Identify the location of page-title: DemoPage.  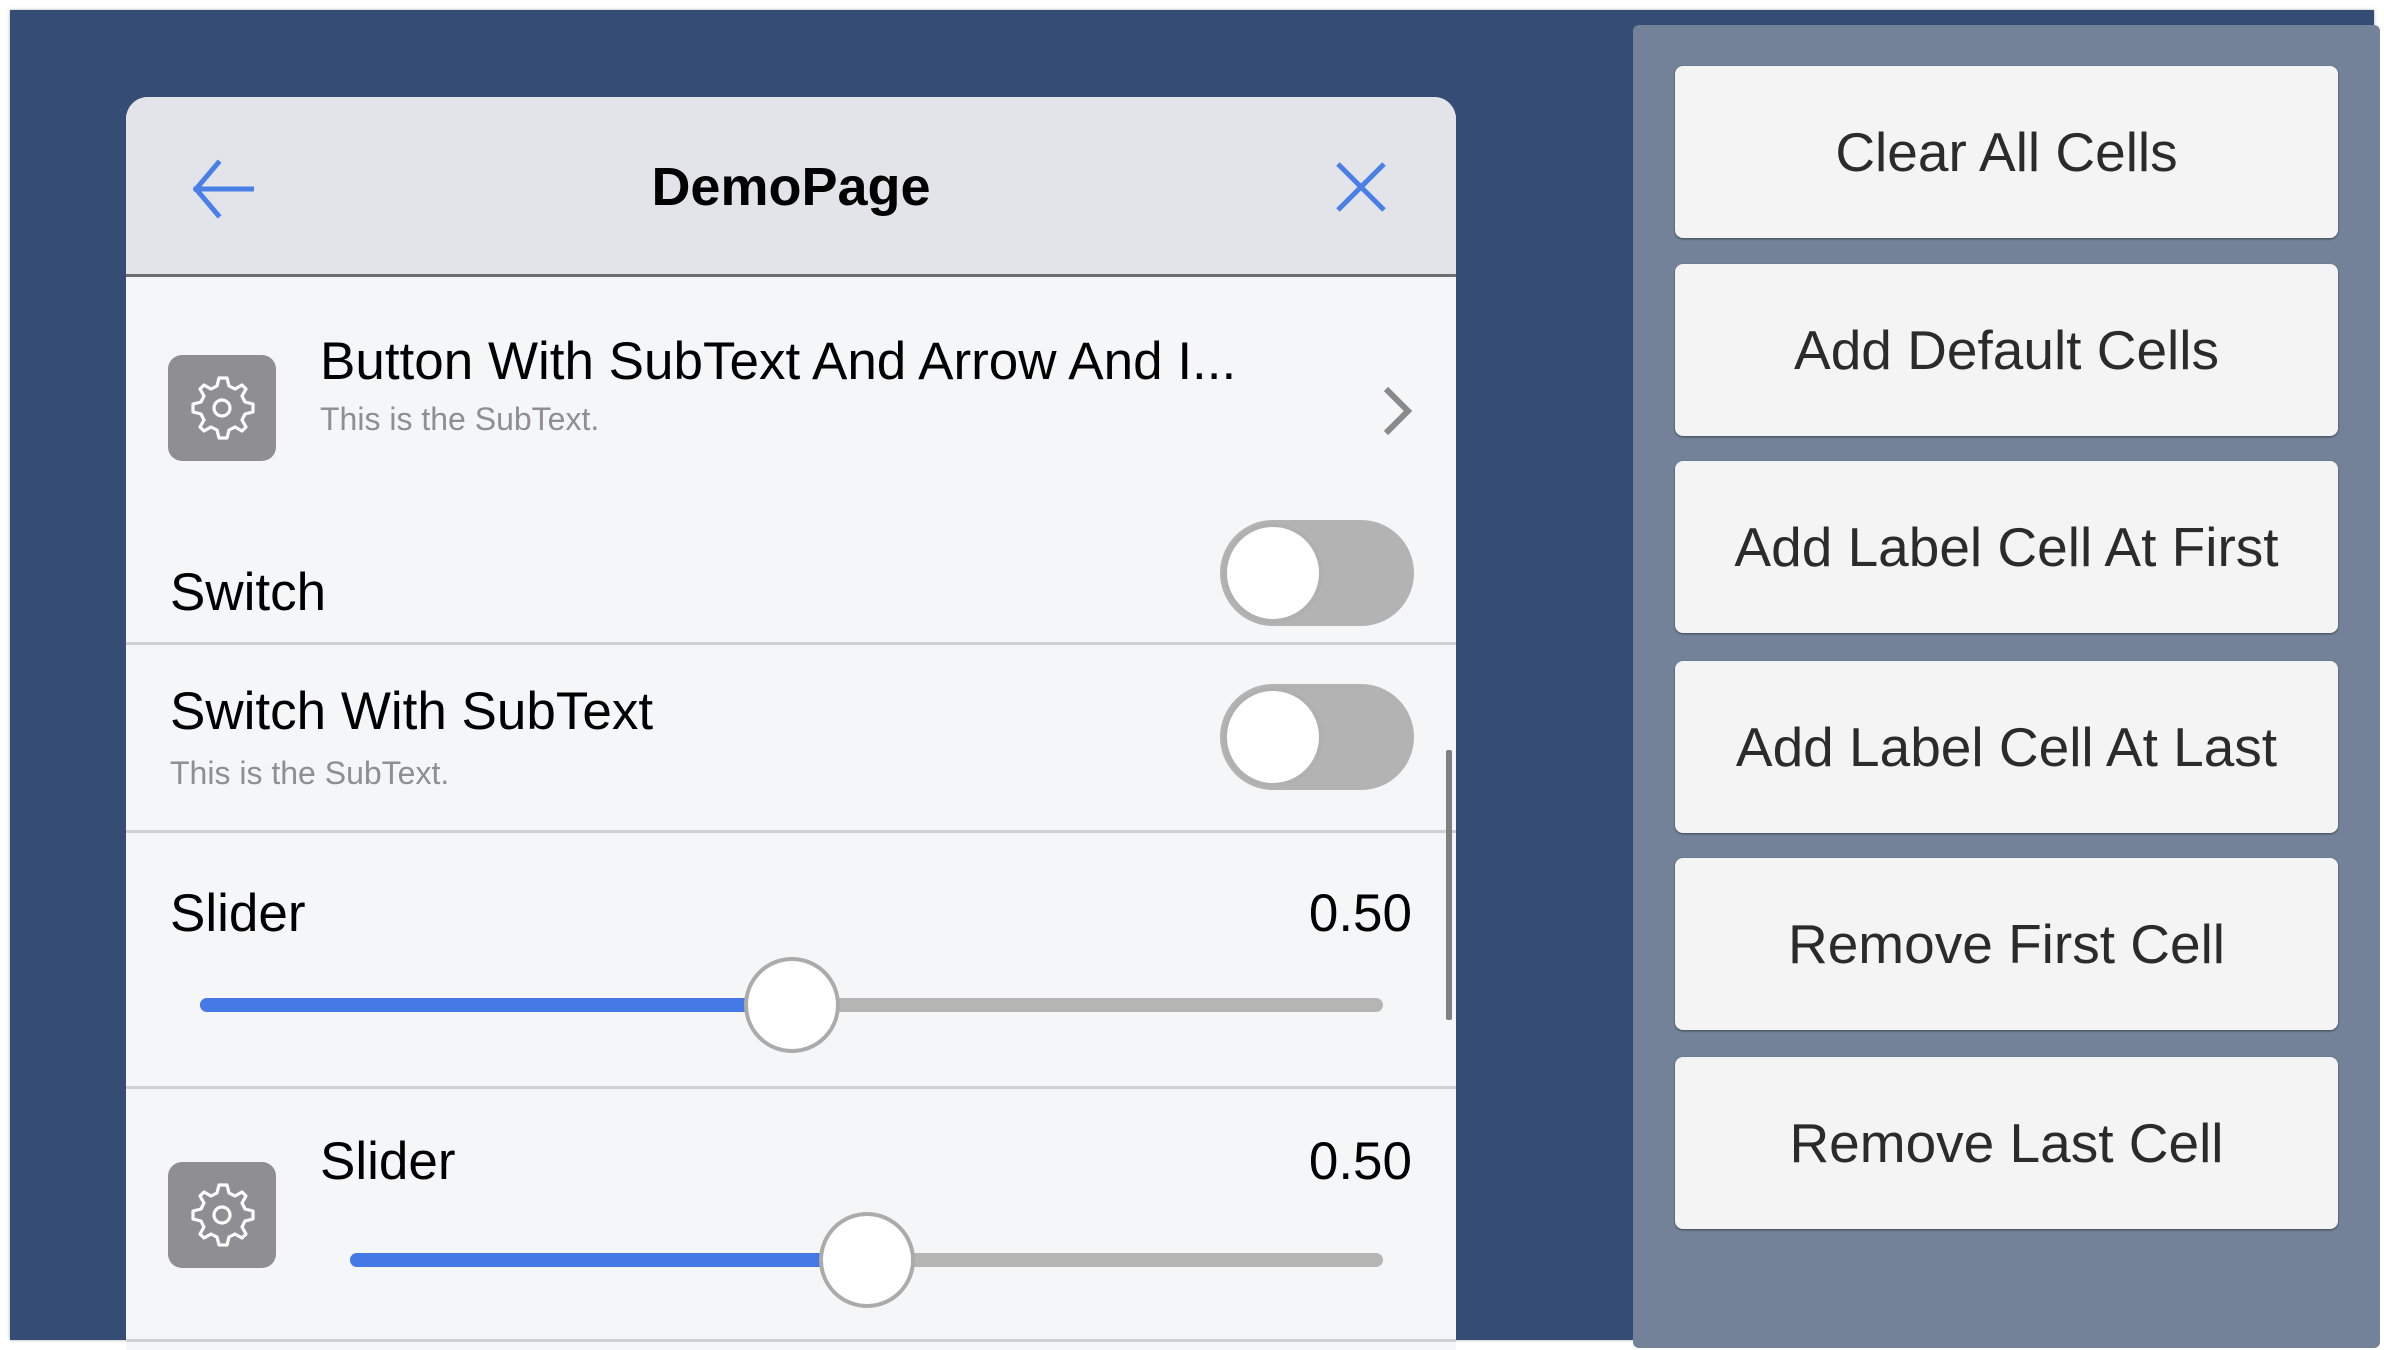
(791, 187).